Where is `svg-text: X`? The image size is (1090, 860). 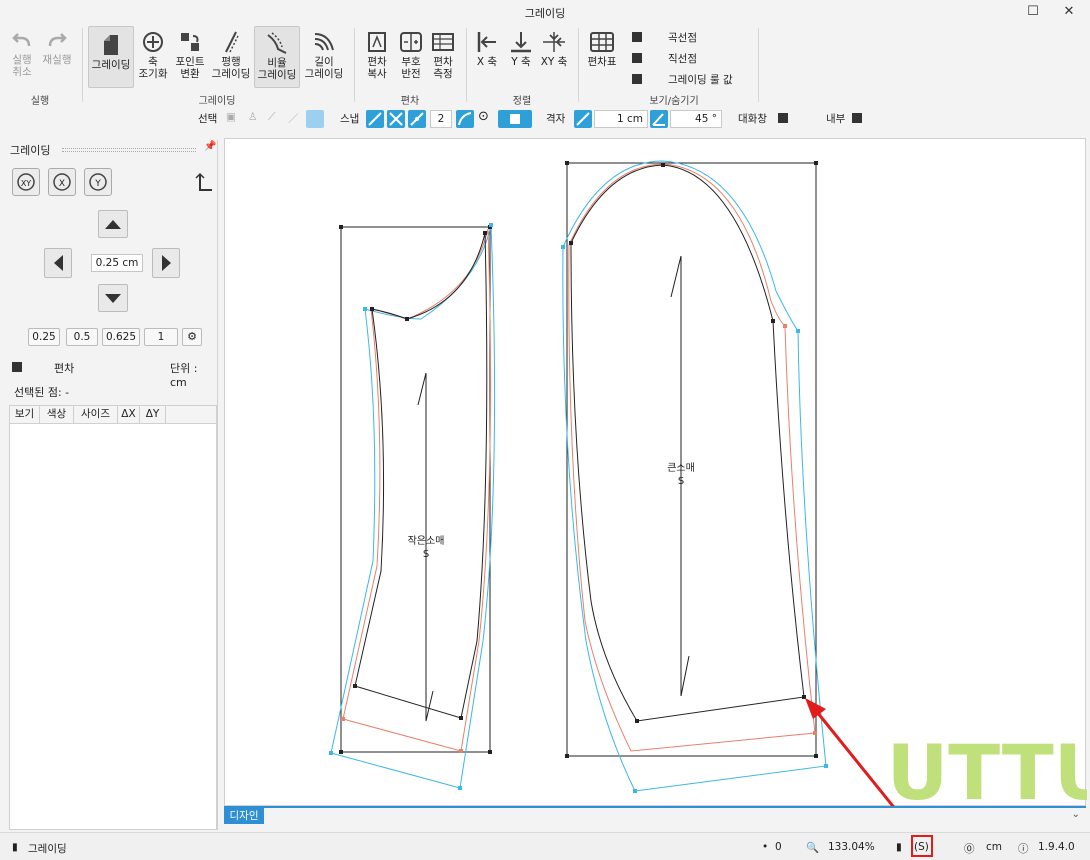
svg-text: X is located at coordinates (62, 184).